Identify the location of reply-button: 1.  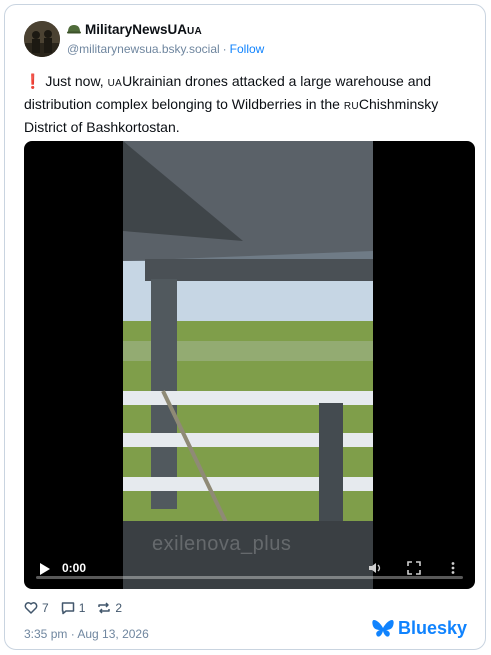
(73, 608).